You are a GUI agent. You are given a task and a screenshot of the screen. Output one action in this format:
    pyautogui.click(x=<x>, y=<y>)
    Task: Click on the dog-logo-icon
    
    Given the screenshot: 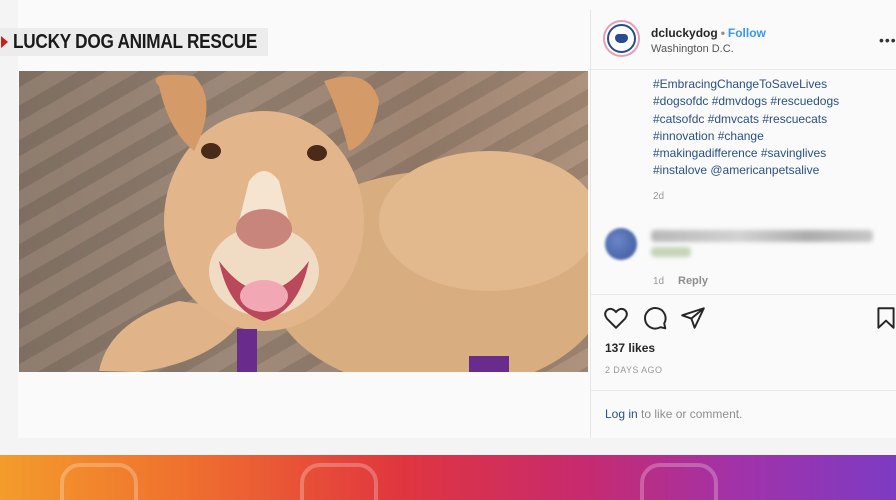 What is the action you would take?
    pyautogui.click(x=621, y=38)
    